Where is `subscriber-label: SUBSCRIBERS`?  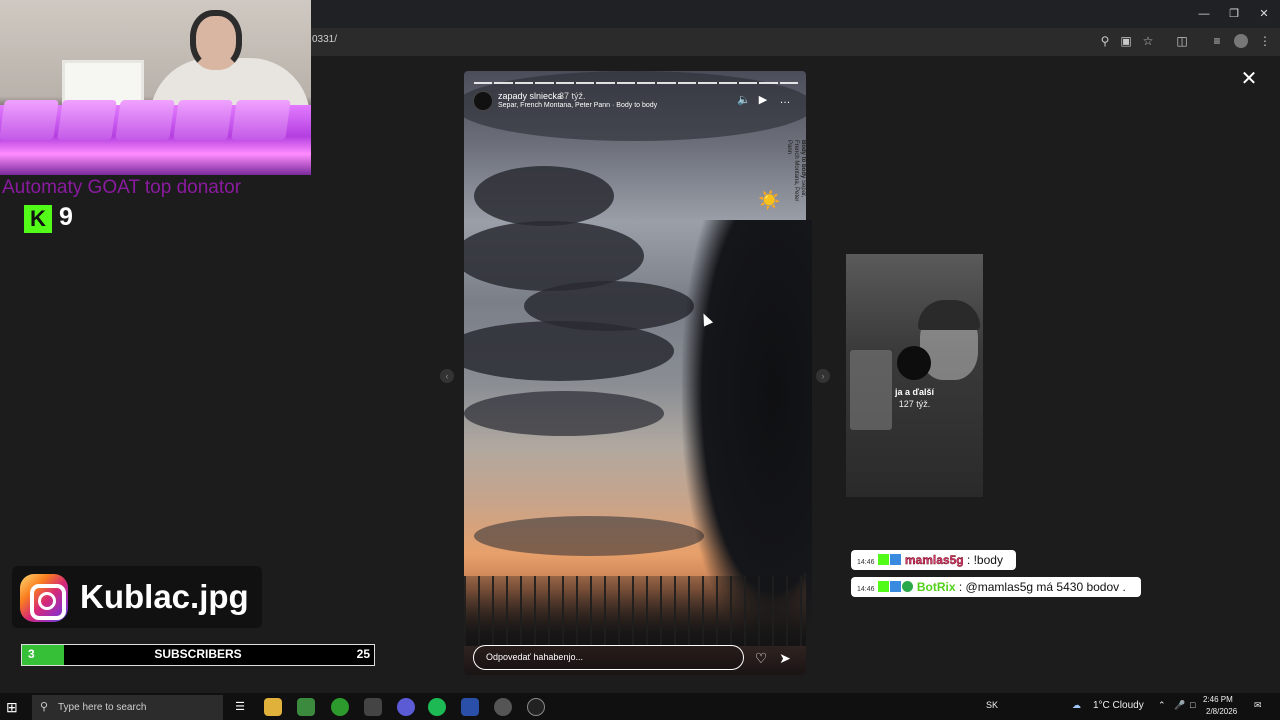 subscriber-label: SUBSCRIBERS is located at coordinates (198, 654).